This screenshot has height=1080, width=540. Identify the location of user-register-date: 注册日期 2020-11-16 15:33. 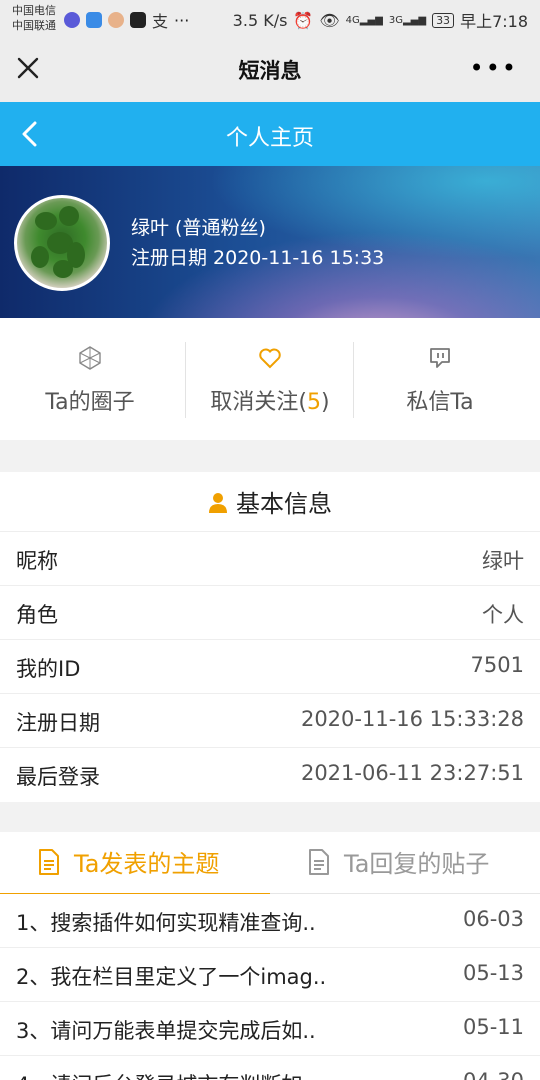
(258, 258).